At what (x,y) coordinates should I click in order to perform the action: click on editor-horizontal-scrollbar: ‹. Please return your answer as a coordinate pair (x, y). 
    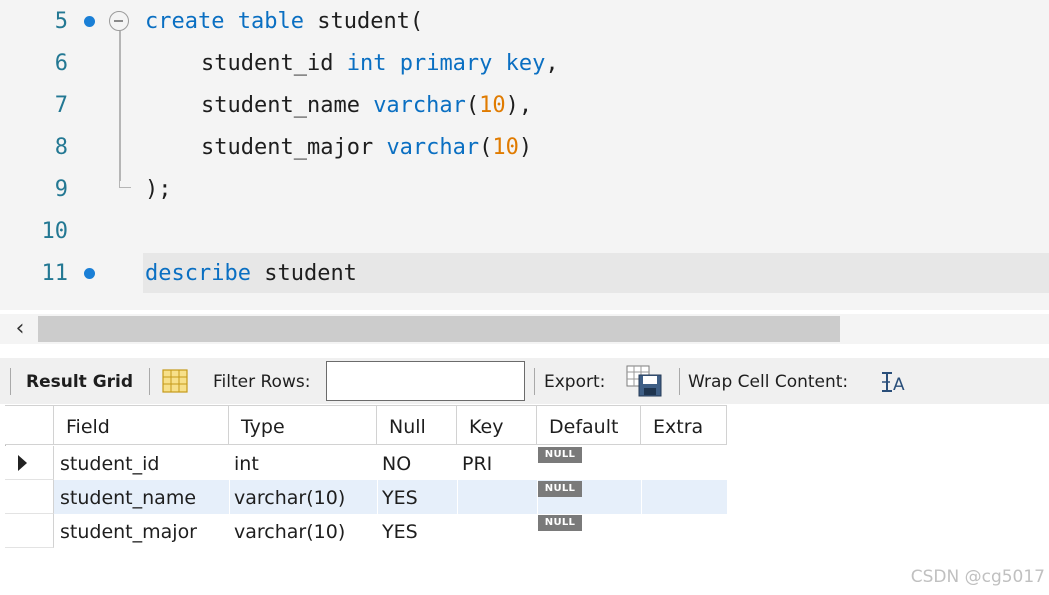
    Looking at the image, I should click on (524, 329).